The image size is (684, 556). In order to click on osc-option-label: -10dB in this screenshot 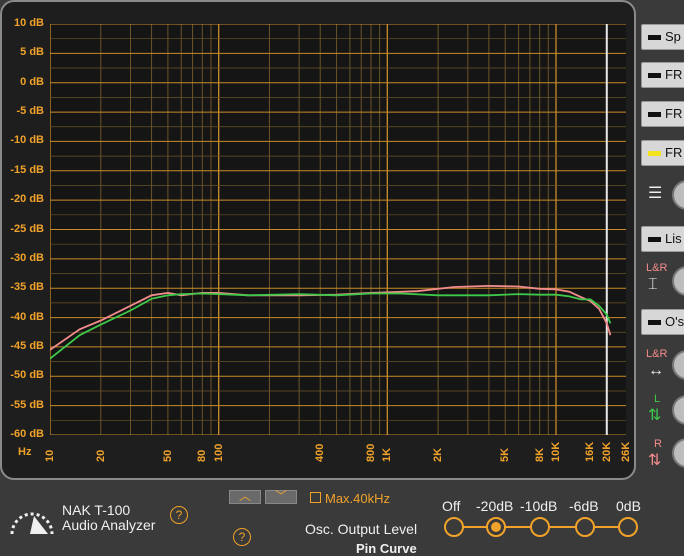, I will do `click(539, 506)`.